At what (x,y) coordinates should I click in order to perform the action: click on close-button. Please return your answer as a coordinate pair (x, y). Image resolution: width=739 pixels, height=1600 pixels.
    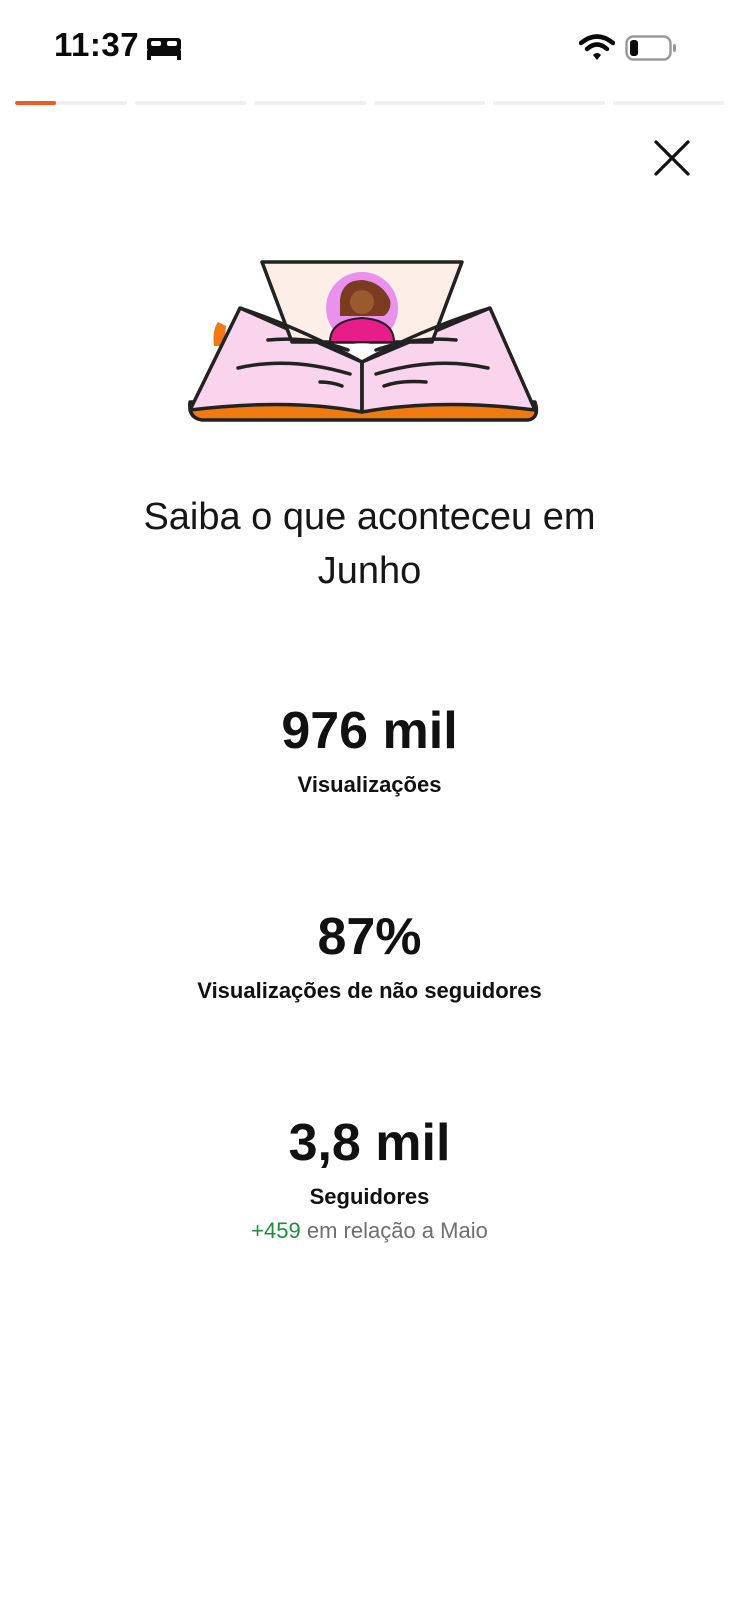
    Looking at the image, I should click on (672, 158).